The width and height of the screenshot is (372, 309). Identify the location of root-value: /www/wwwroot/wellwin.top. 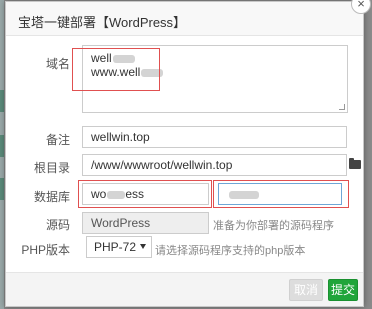
(162, 165).